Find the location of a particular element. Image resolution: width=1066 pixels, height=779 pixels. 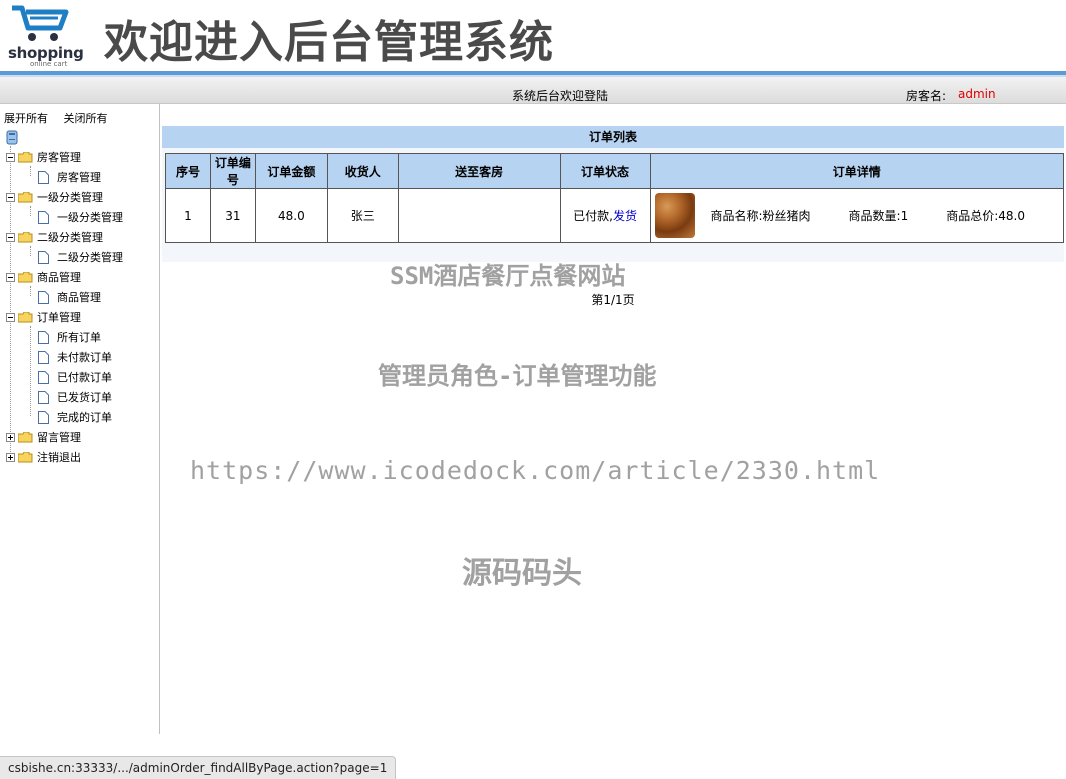

sidebar-item-shipped-orders: 已发货订单 is located at coordinates (75, 397).